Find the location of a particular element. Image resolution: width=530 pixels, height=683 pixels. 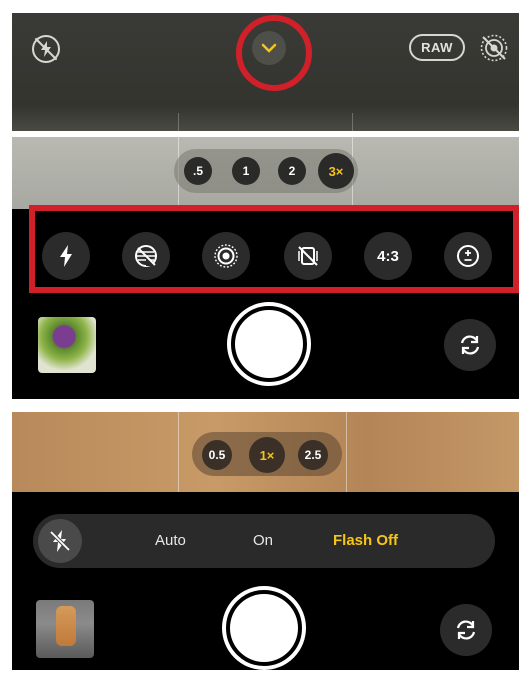

styles-off-icon is located at coordinates (308, 256).